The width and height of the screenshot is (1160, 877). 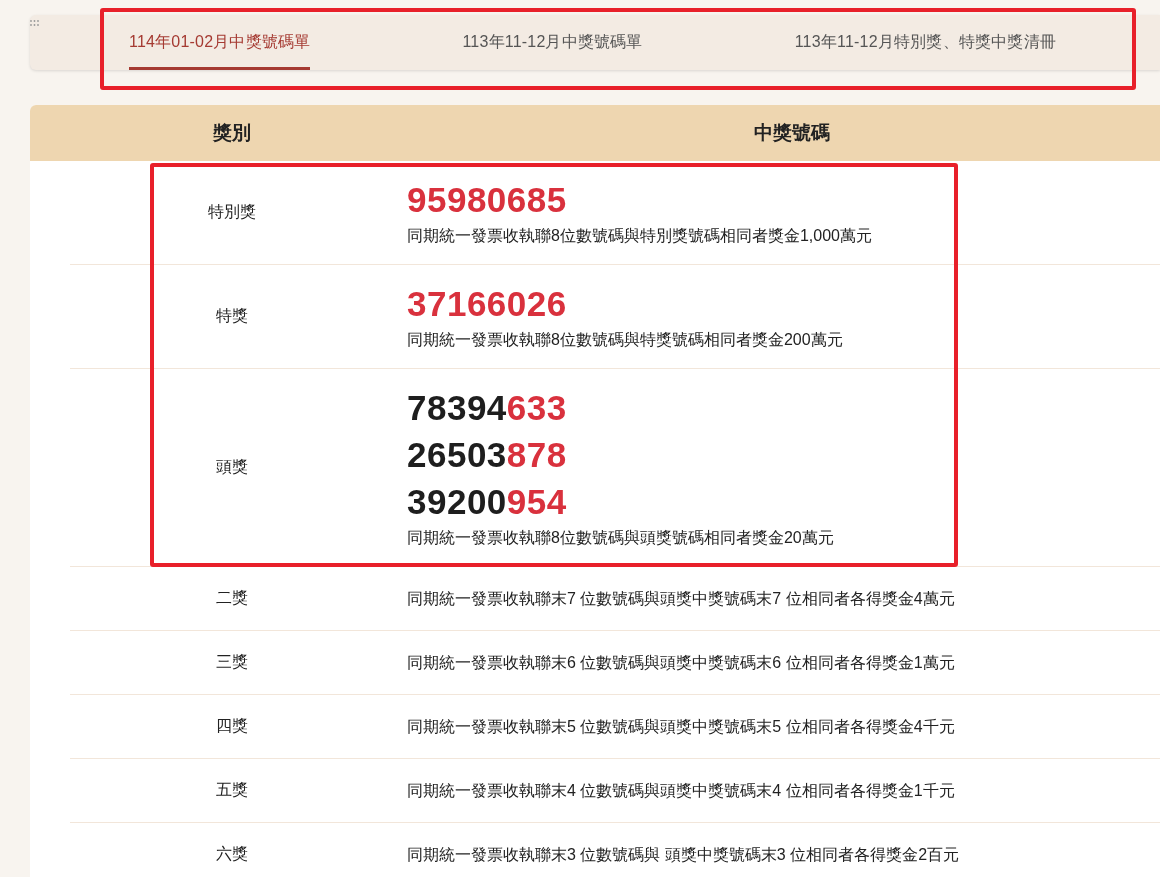 What do you see at coordinates (792, 132) in the screenshot?
I see `column-header: 中獎號碼` at bounding box center [792, 132].